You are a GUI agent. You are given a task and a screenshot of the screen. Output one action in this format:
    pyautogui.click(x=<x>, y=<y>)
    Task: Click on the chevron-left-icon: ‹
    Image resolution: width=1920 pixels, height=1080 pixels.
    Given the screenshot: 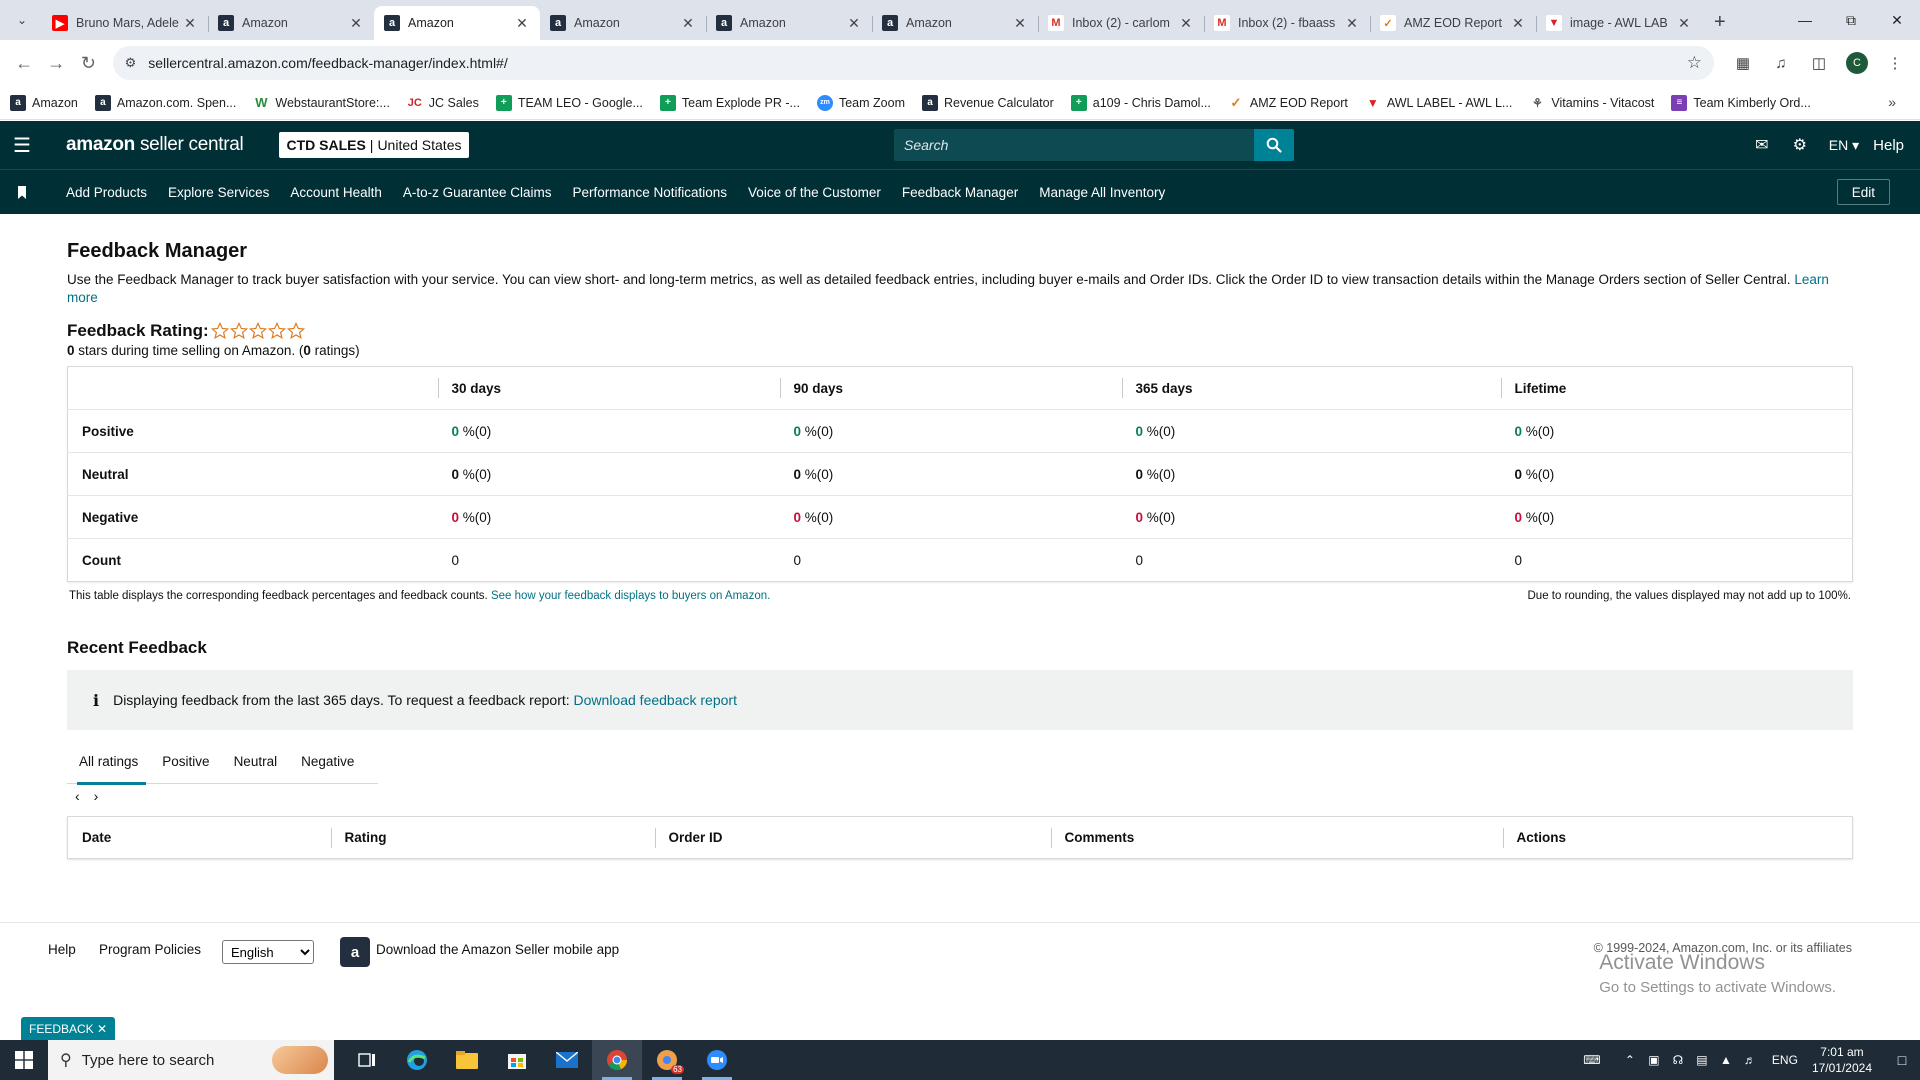 What is the action you would take?
    pyautogui.click(x=77, y=796)
    